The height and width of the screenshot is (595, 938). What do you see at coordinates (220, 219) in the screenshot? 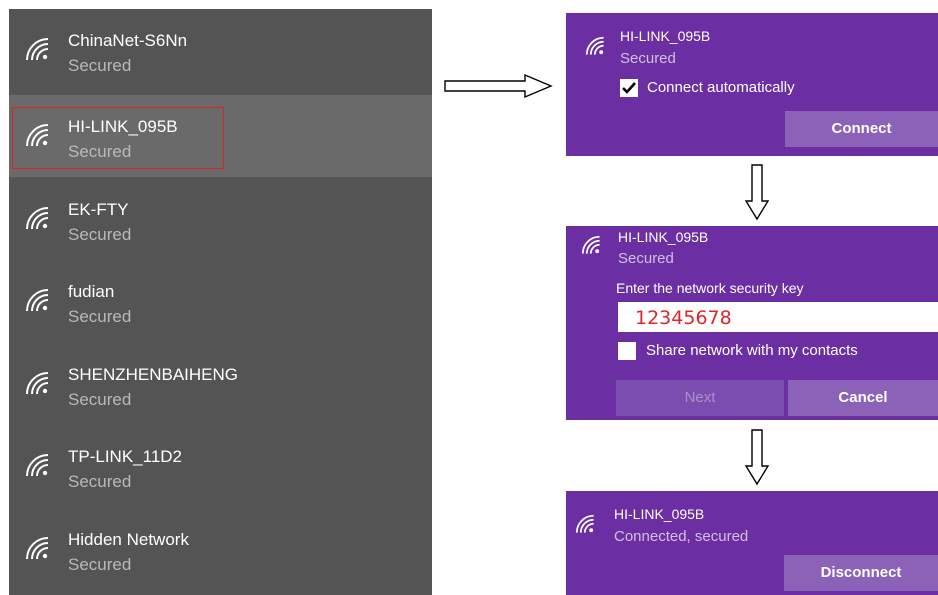
I see `network-item-ek-fty: EK-FTY Secured` at bounding box center [220, 219].